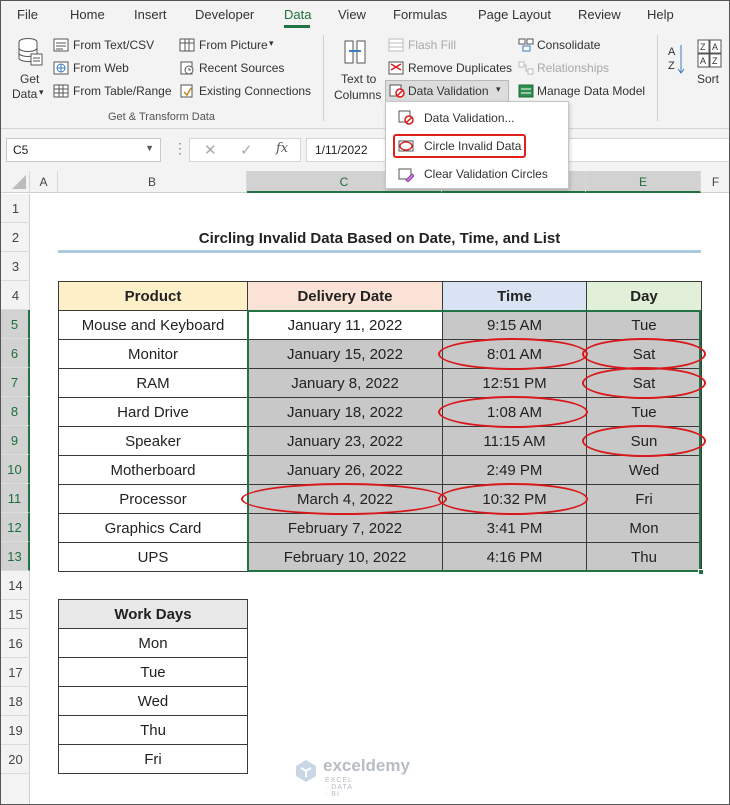 The width and height of the screenshot is (730, 805). What do you see at coordinates (234, 69) in the screenshot?
I see `recent-sources-button: Recent Sources` at bounding box center [234, 69].